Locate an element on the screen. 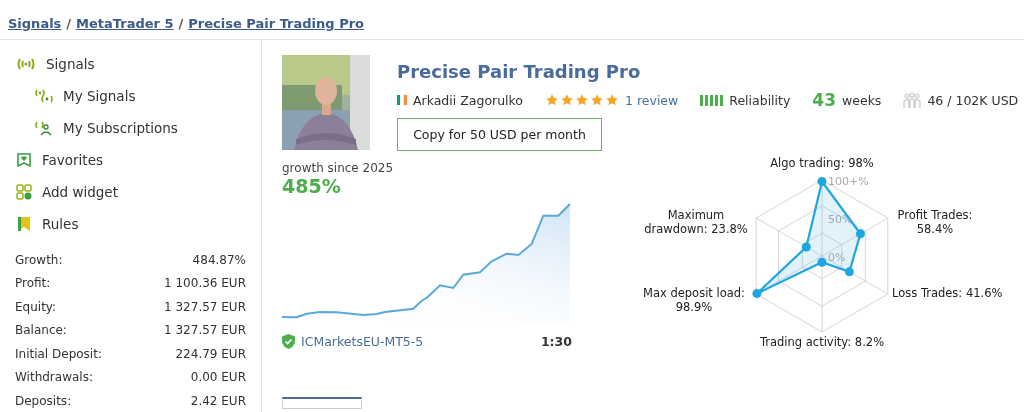  menu-item: Add widget is located at coordinates (59, 192).